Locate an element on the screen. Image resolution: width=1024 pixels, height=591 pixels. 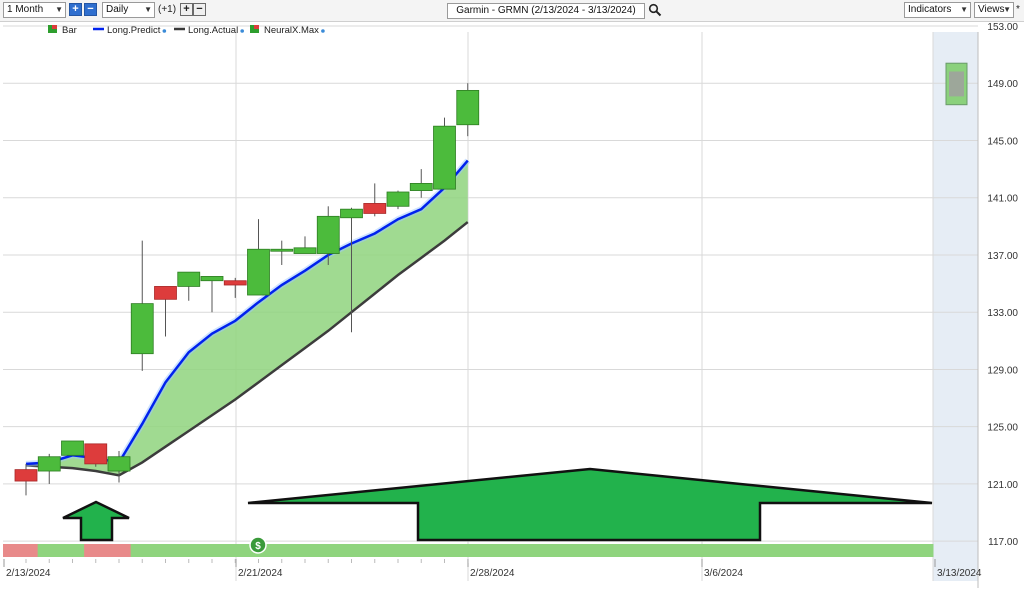
x-tick-label: 2/21/2024 is located at coordinates (260, 573).